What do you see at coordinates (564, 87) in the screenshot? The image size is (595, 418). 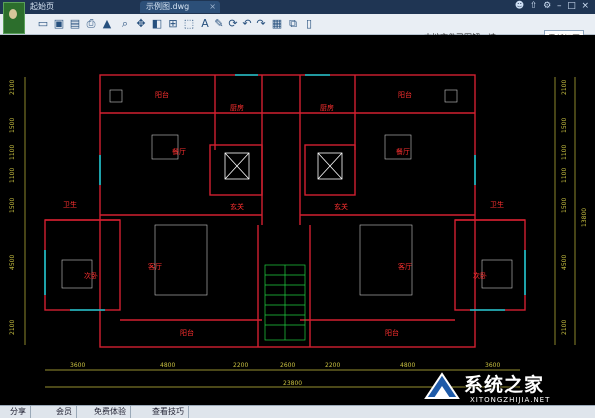 I see `dim-right-1: 2100` at bounding box center [564, 87].